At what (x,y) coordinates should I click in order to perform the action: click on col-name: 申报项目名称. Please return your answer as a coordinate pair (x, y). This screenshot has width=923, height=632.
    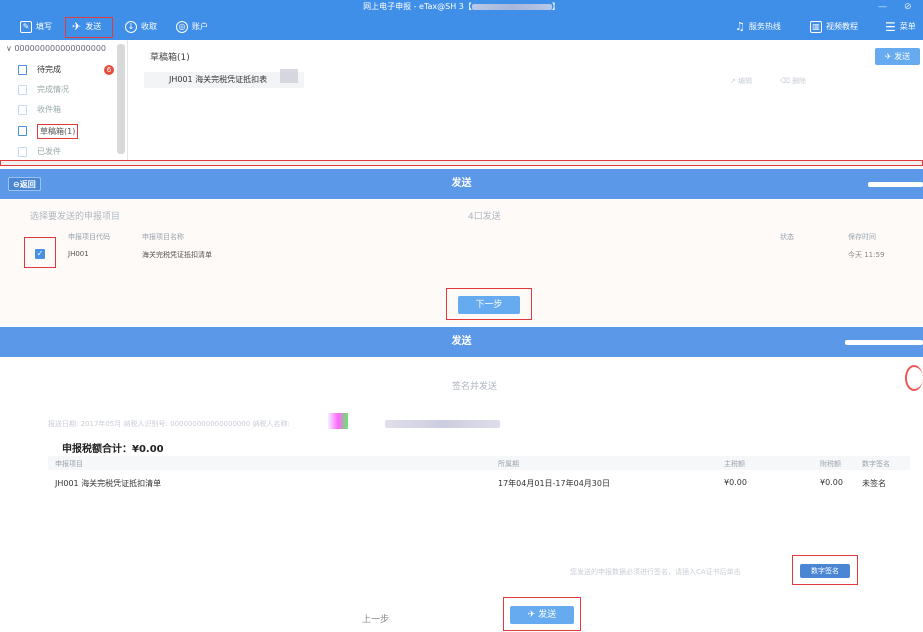
    Looking at the image, I should click on (163, 237).